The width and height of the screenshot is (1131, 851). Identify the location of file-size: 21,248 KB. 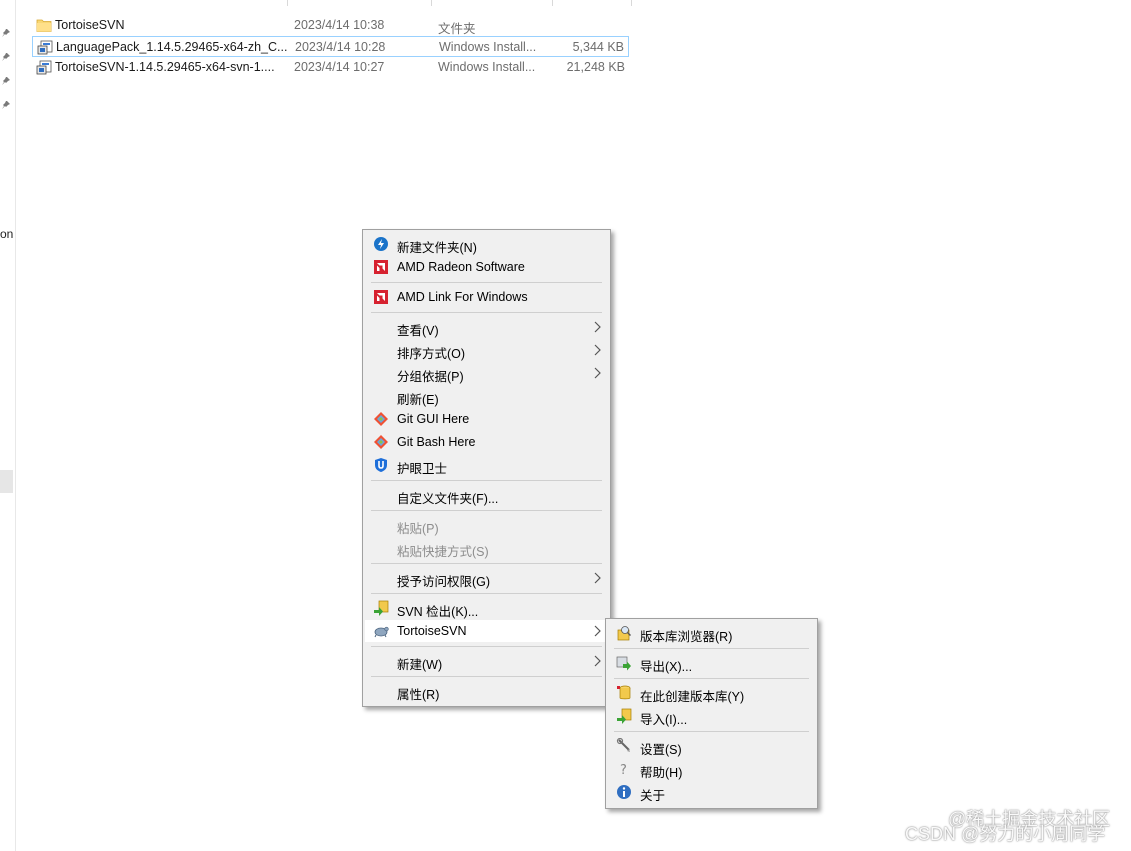
(595, 67).